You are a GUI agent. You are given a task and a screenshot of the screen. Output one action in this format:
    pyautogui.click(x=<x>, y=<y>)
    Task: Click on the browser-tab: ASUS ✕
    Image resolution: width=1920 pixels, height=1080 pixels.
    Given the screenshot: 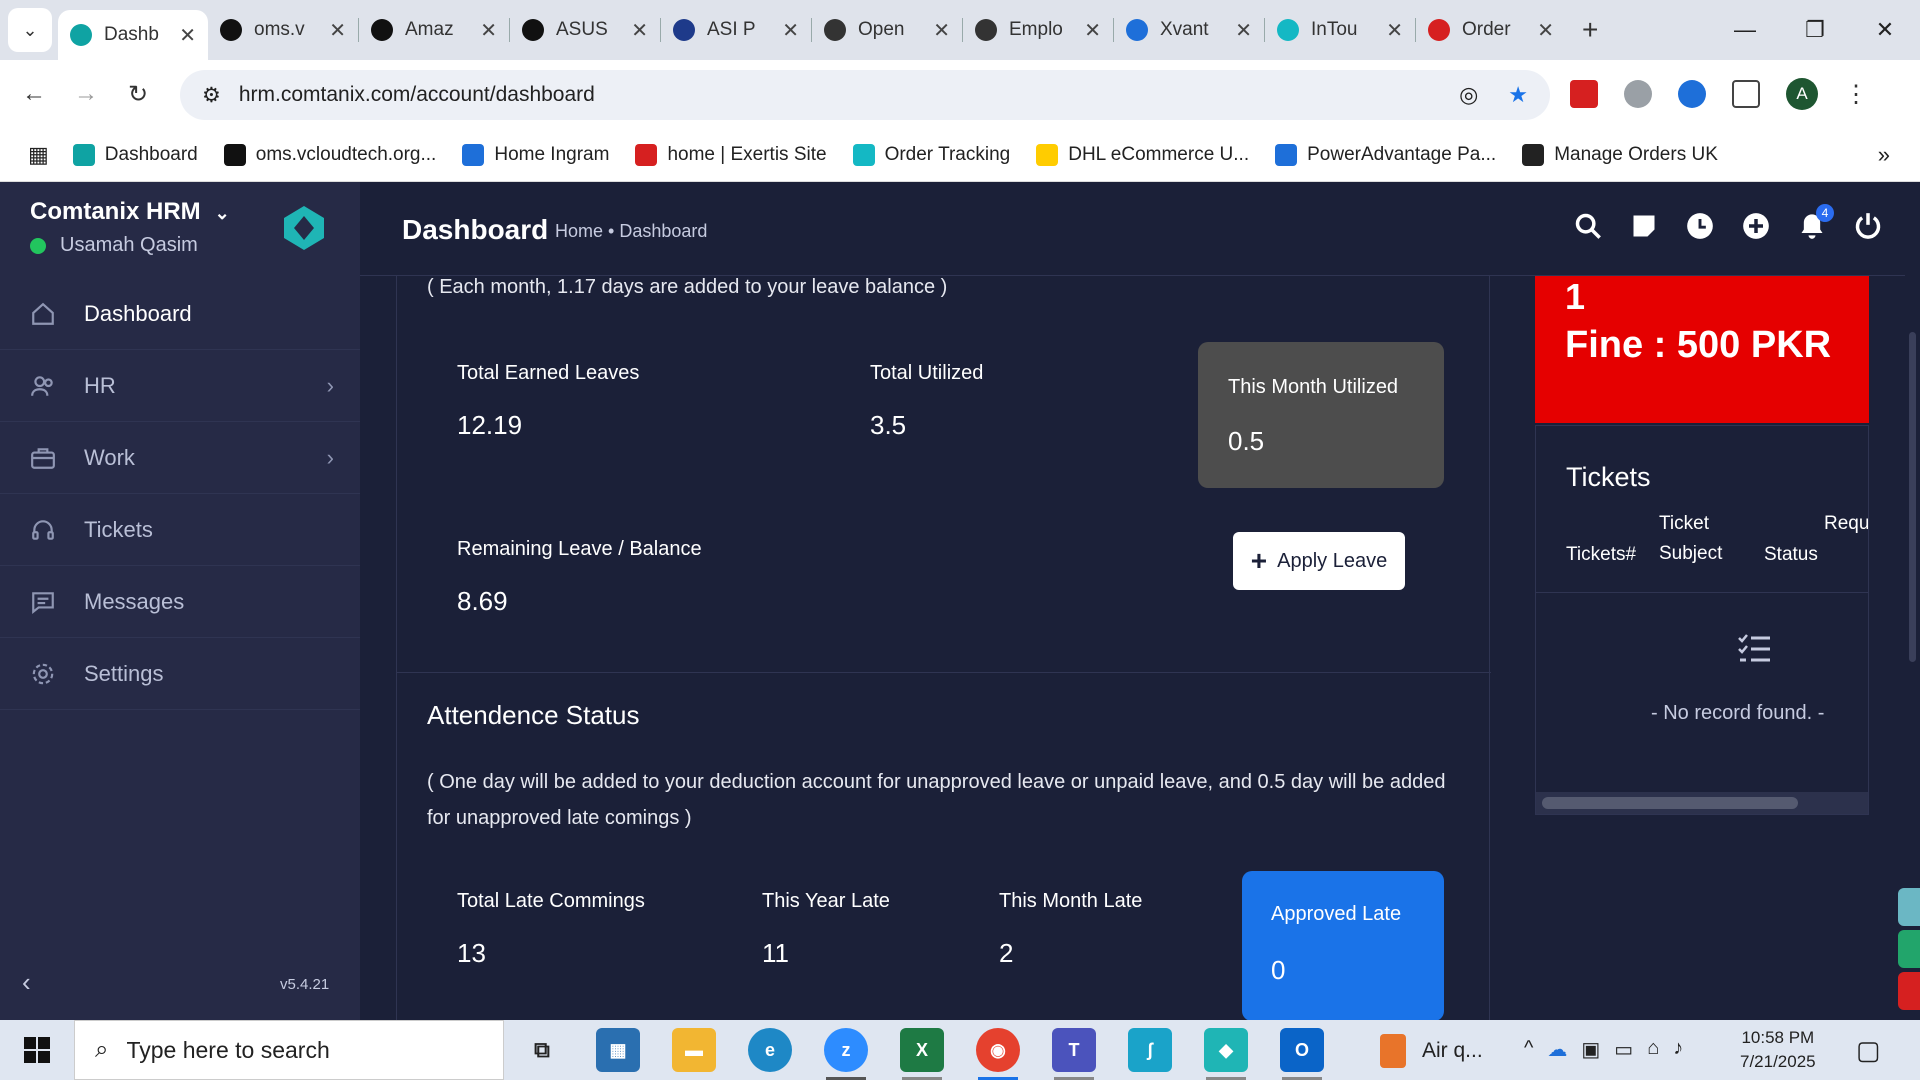 What is the action you would take?
    pyautogui.click(x=585, y=30)
    